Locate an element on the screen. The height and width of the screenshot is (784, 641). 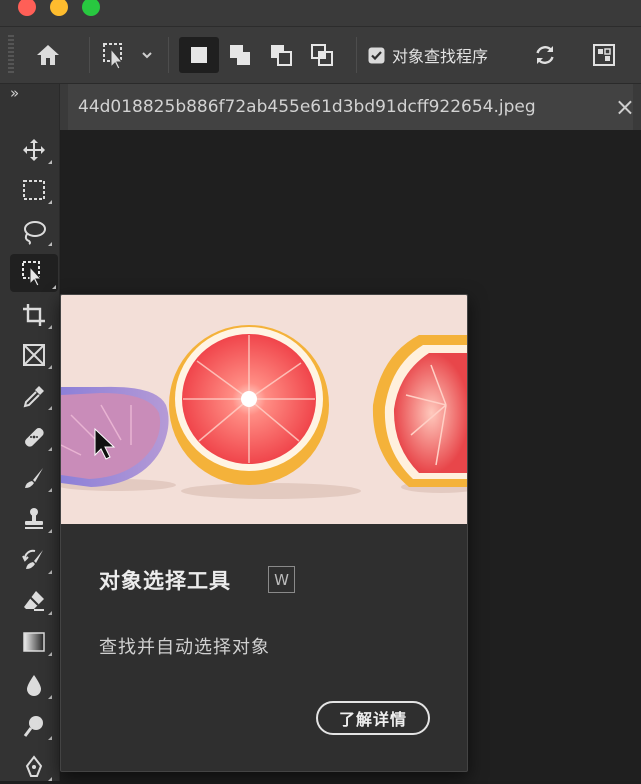
subtract-from-selection-button is located at coordinates (281, 55).